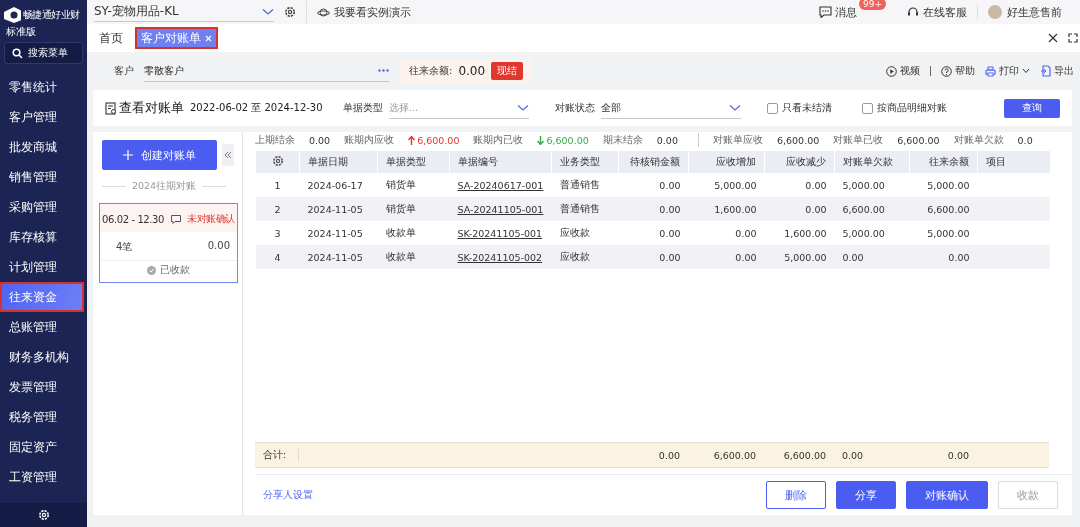 This screenshot has height=527, width=1080. What do you see at coordinates (111, 38) in the screenshot?
I see `tab: 首页` at bounding box center [111, 38].